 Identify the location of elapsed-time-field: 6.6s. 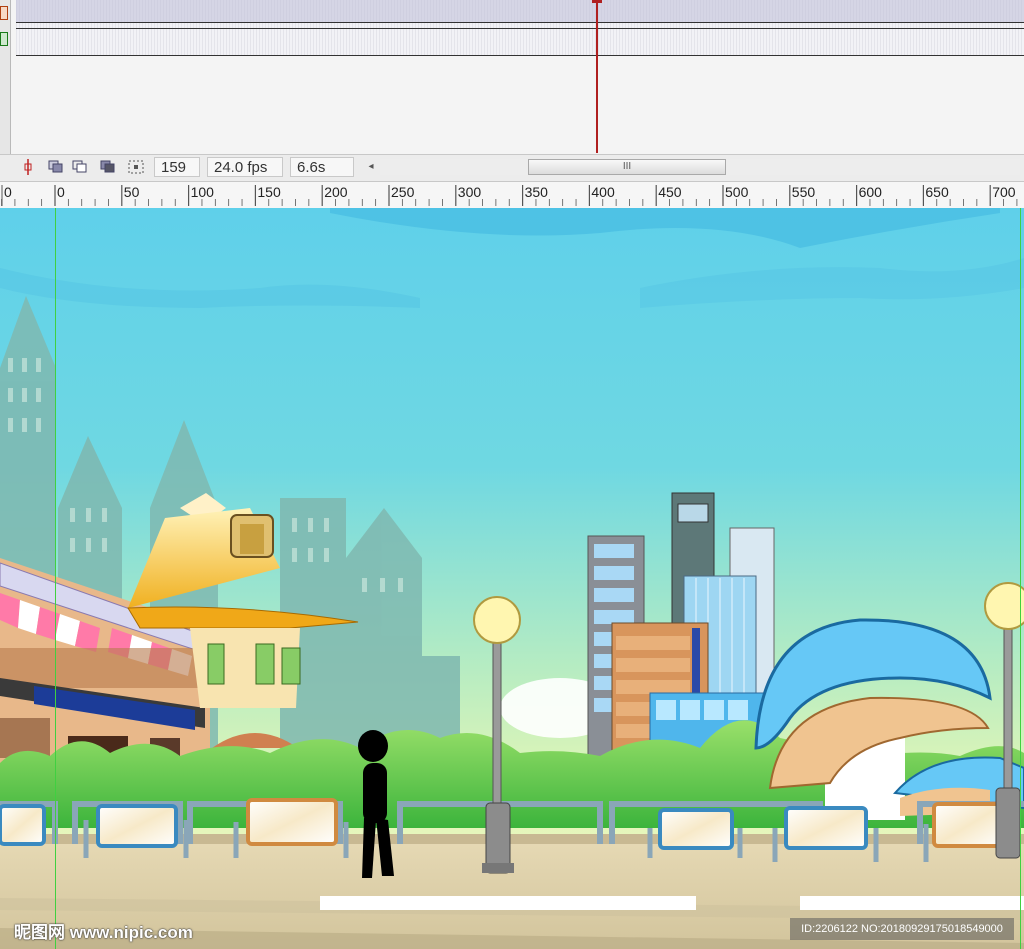
(322, 167).